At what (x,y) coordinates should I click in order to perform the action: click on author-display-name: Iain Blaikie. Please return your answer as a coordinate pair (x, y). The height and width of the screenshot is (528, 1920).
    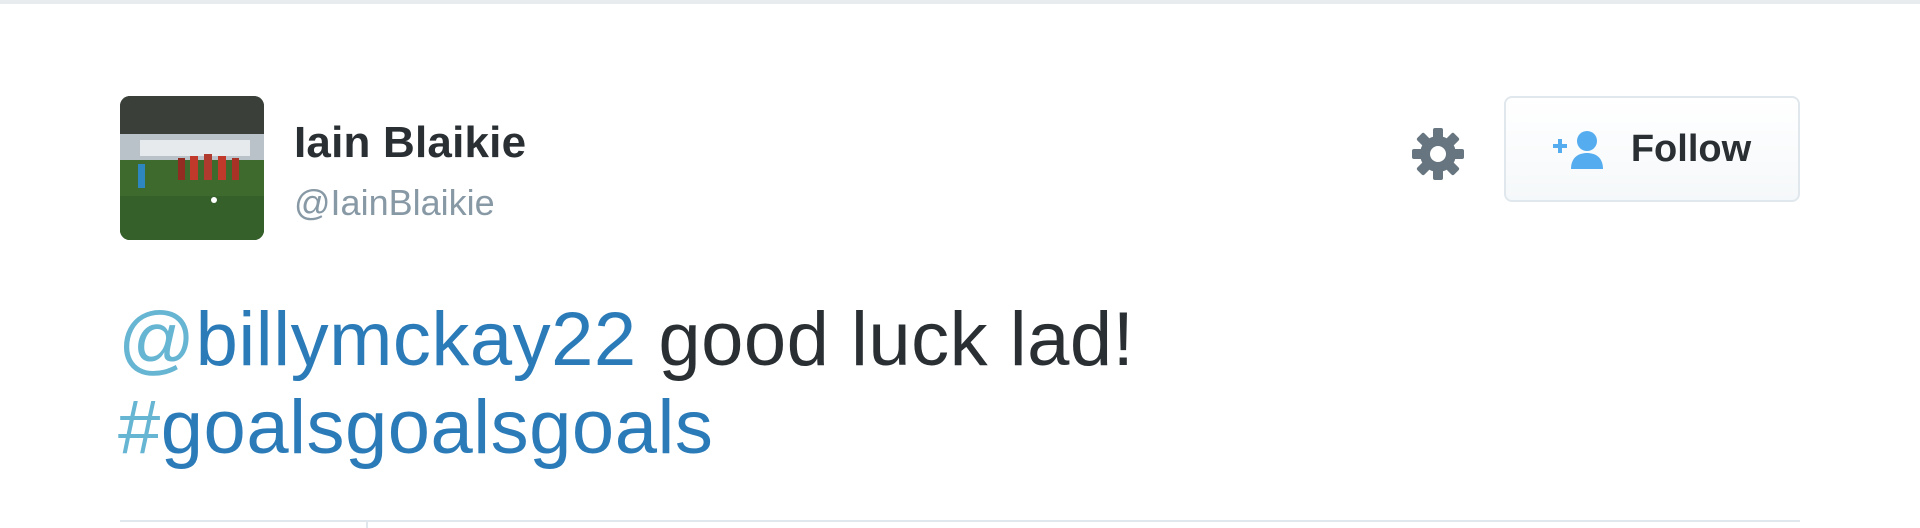
    Looking at the image, I should click on (410, 143).